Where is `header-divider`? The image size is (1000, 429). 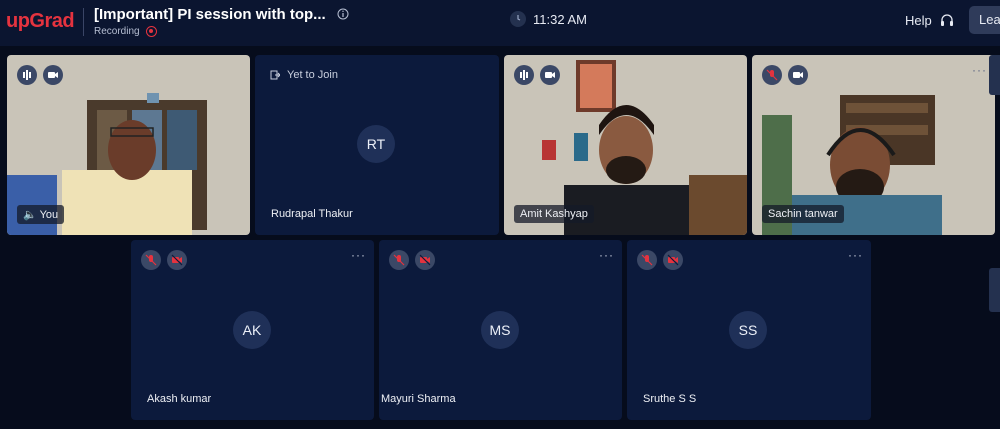 header-divider is located at coordinates (83, 22).